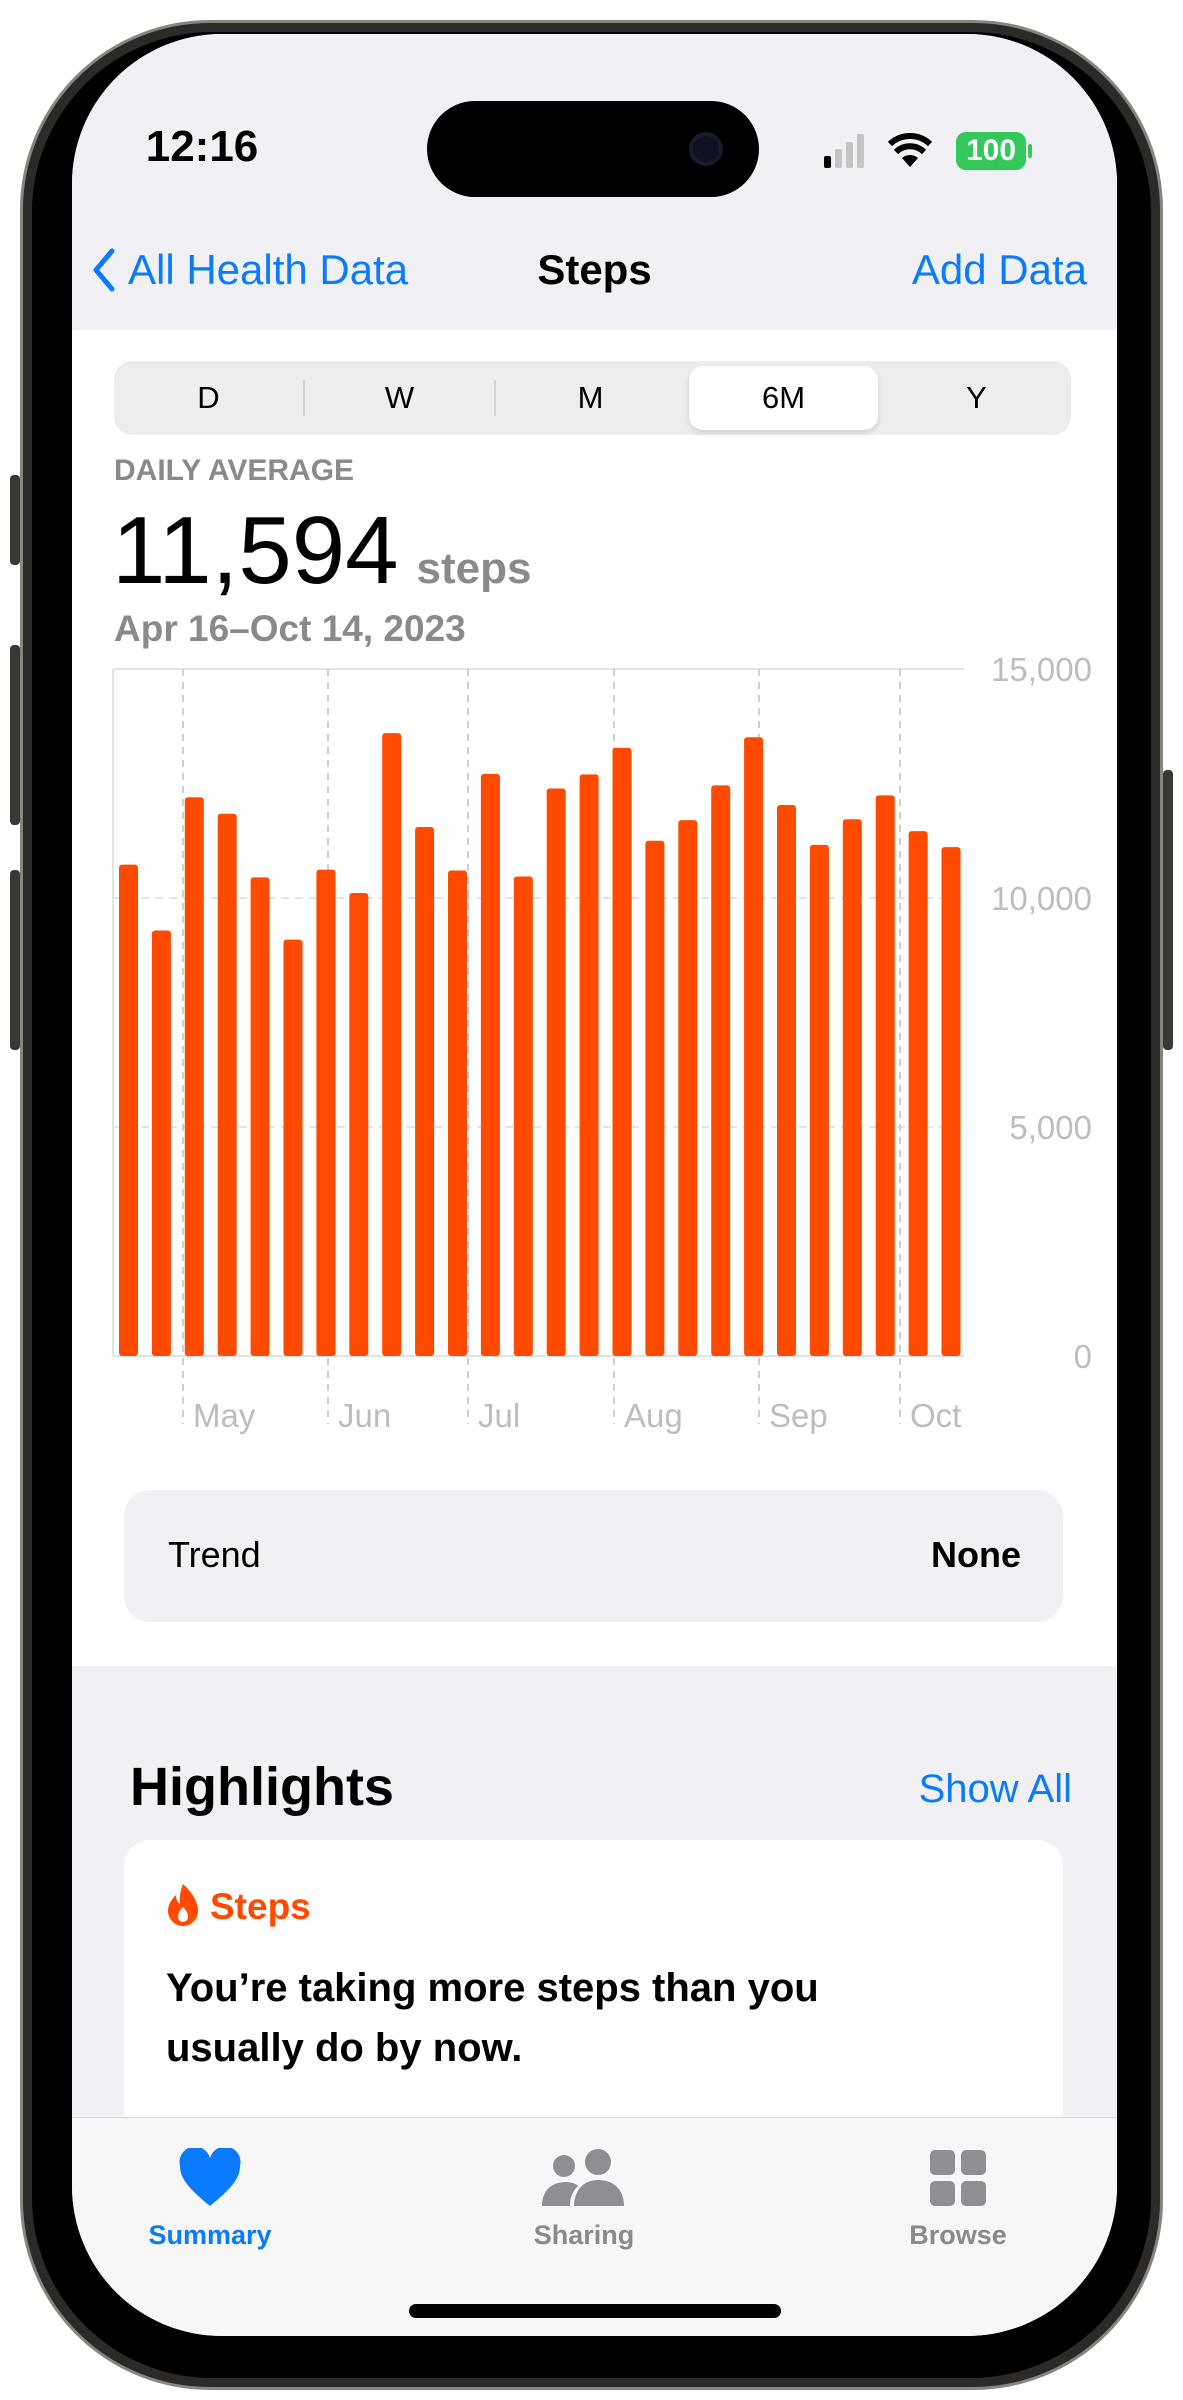  I want to click on summary-value-row: 11,594 steps, so click(321, 551).